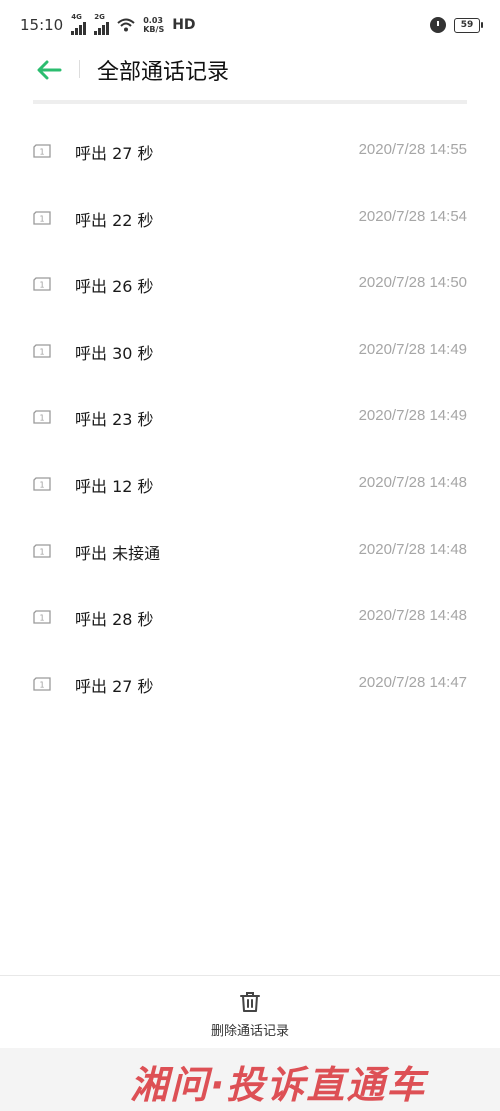 This screenshot has height=1111, width=500. I want to click on network-speed: 0.03 KB/S, so click(153, 25).